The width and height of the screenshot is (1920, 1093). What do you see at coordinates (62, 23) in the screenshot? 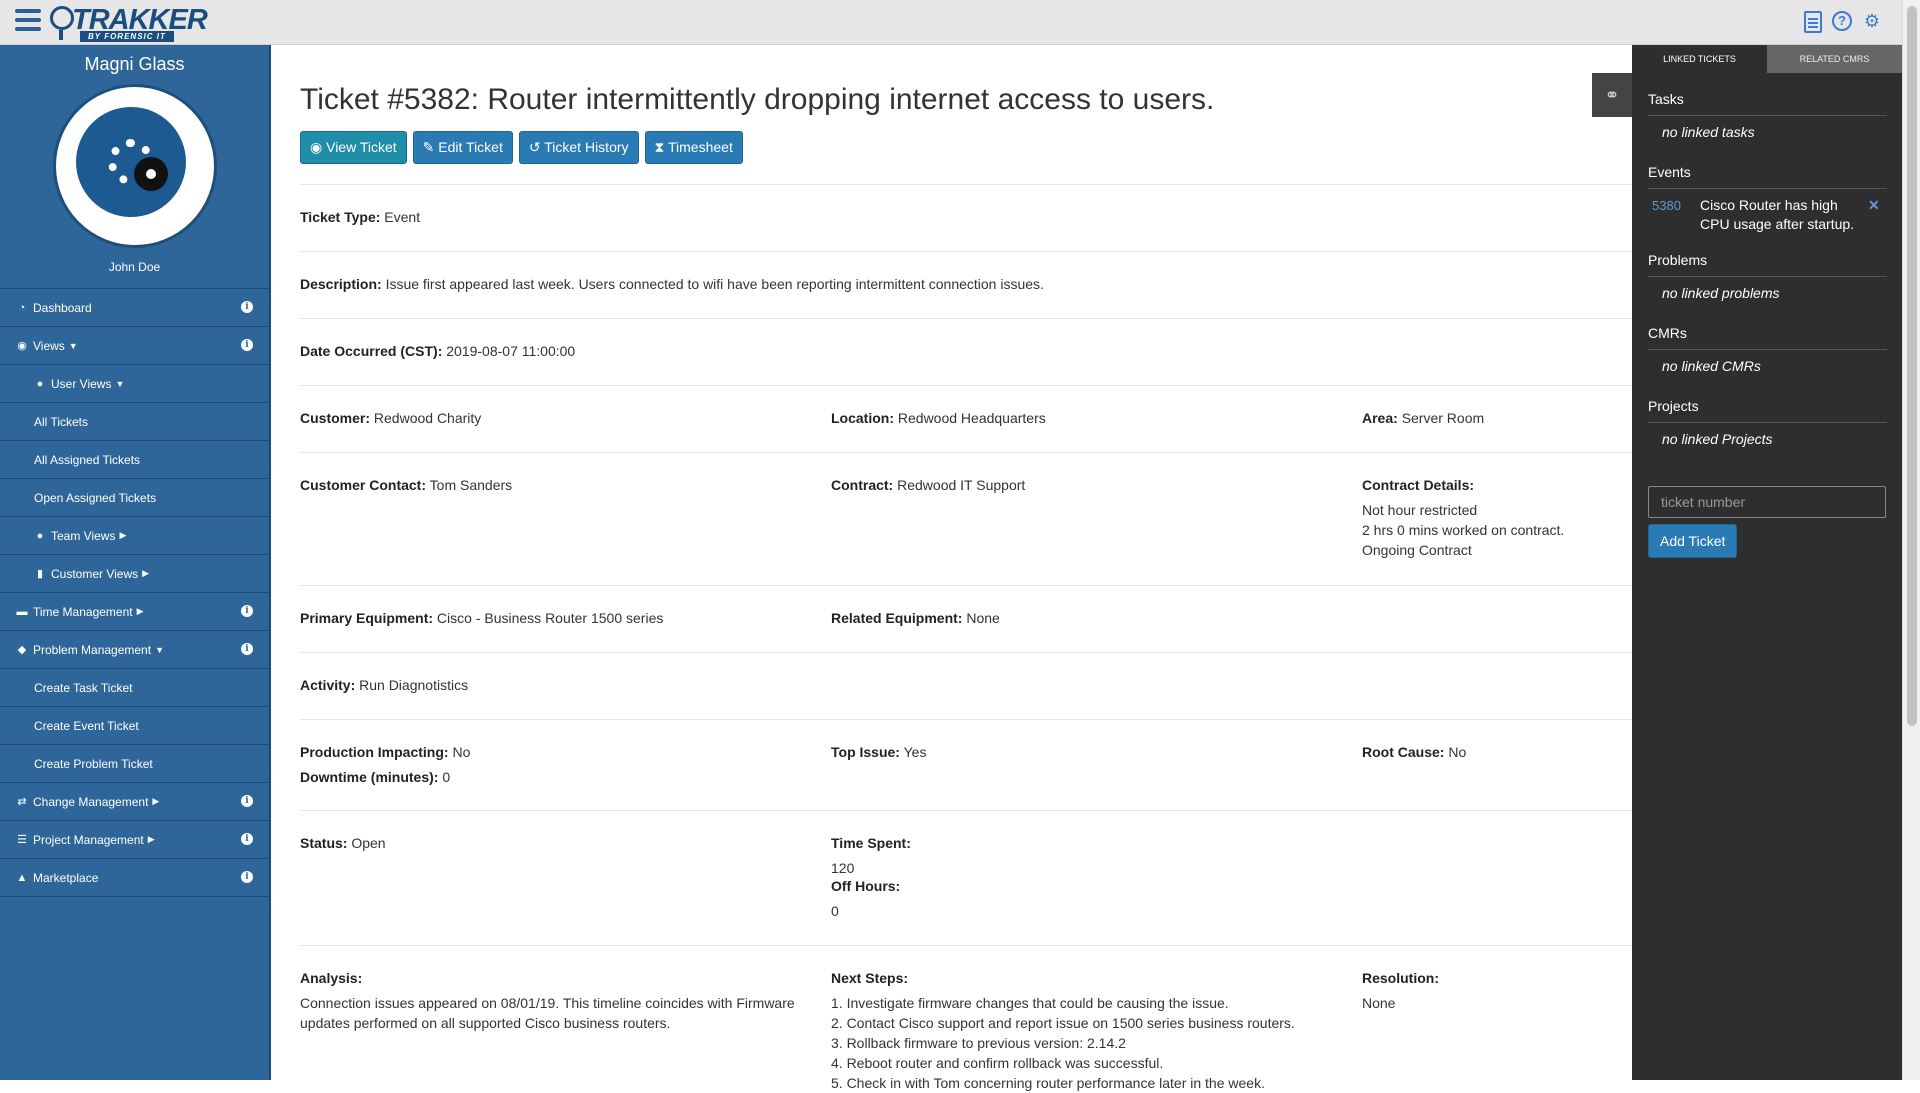
I see `magnifier-icon` at bounding box center [62, 23].